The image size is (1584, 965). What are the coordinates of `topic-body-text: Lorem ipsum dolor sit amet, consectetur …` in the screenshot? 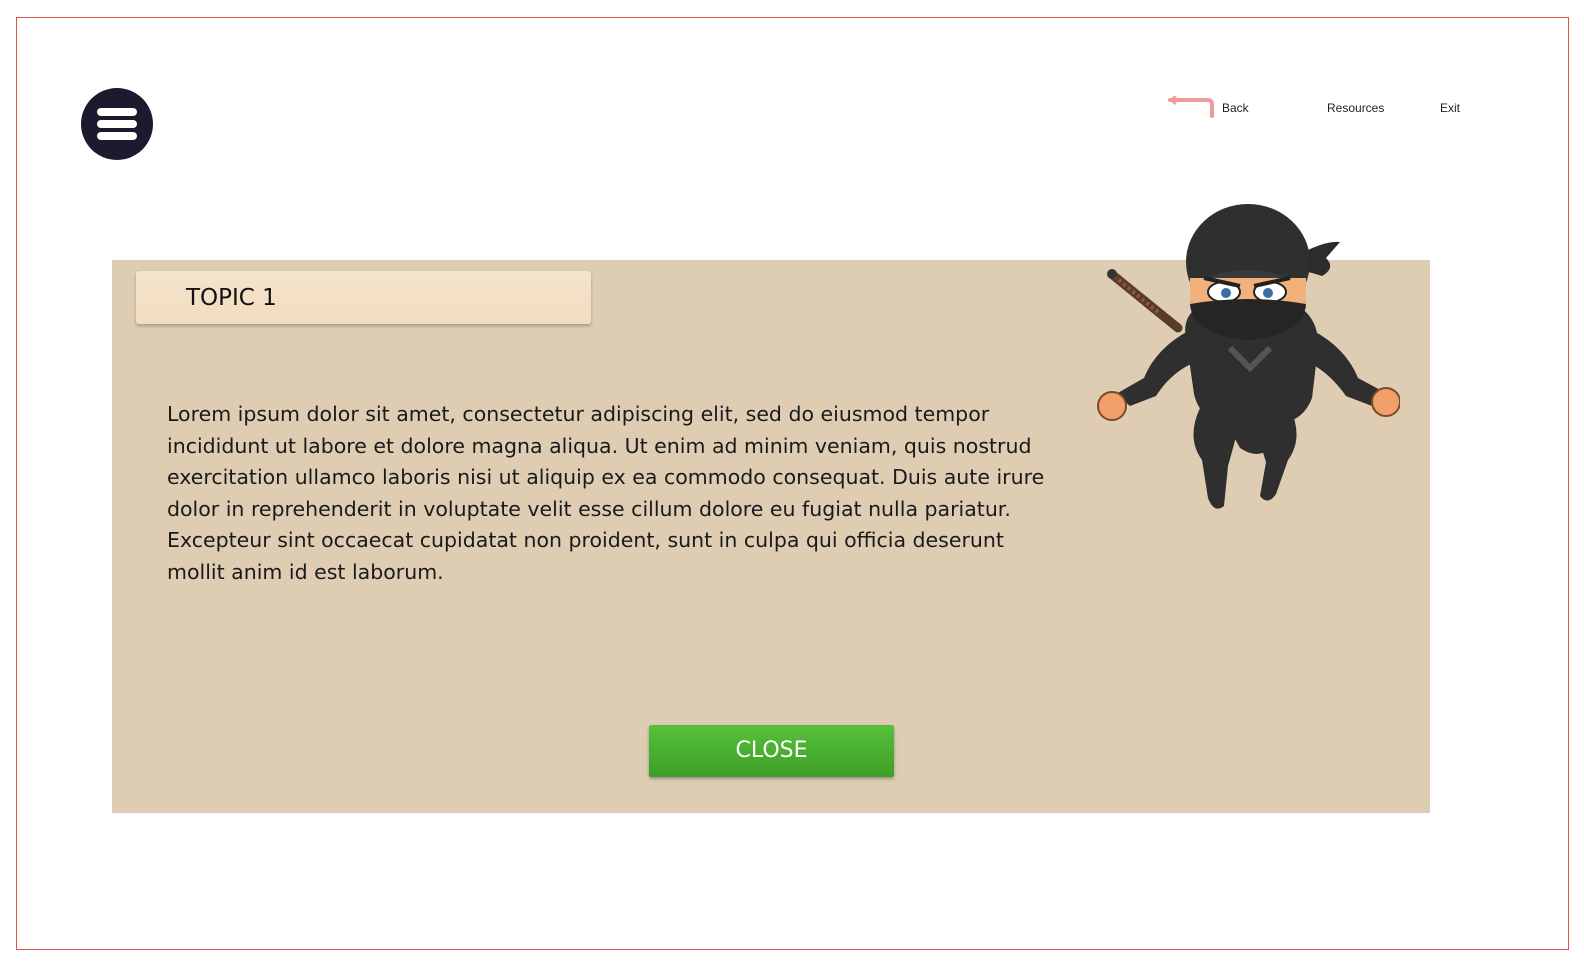 It's located at (606, 493).